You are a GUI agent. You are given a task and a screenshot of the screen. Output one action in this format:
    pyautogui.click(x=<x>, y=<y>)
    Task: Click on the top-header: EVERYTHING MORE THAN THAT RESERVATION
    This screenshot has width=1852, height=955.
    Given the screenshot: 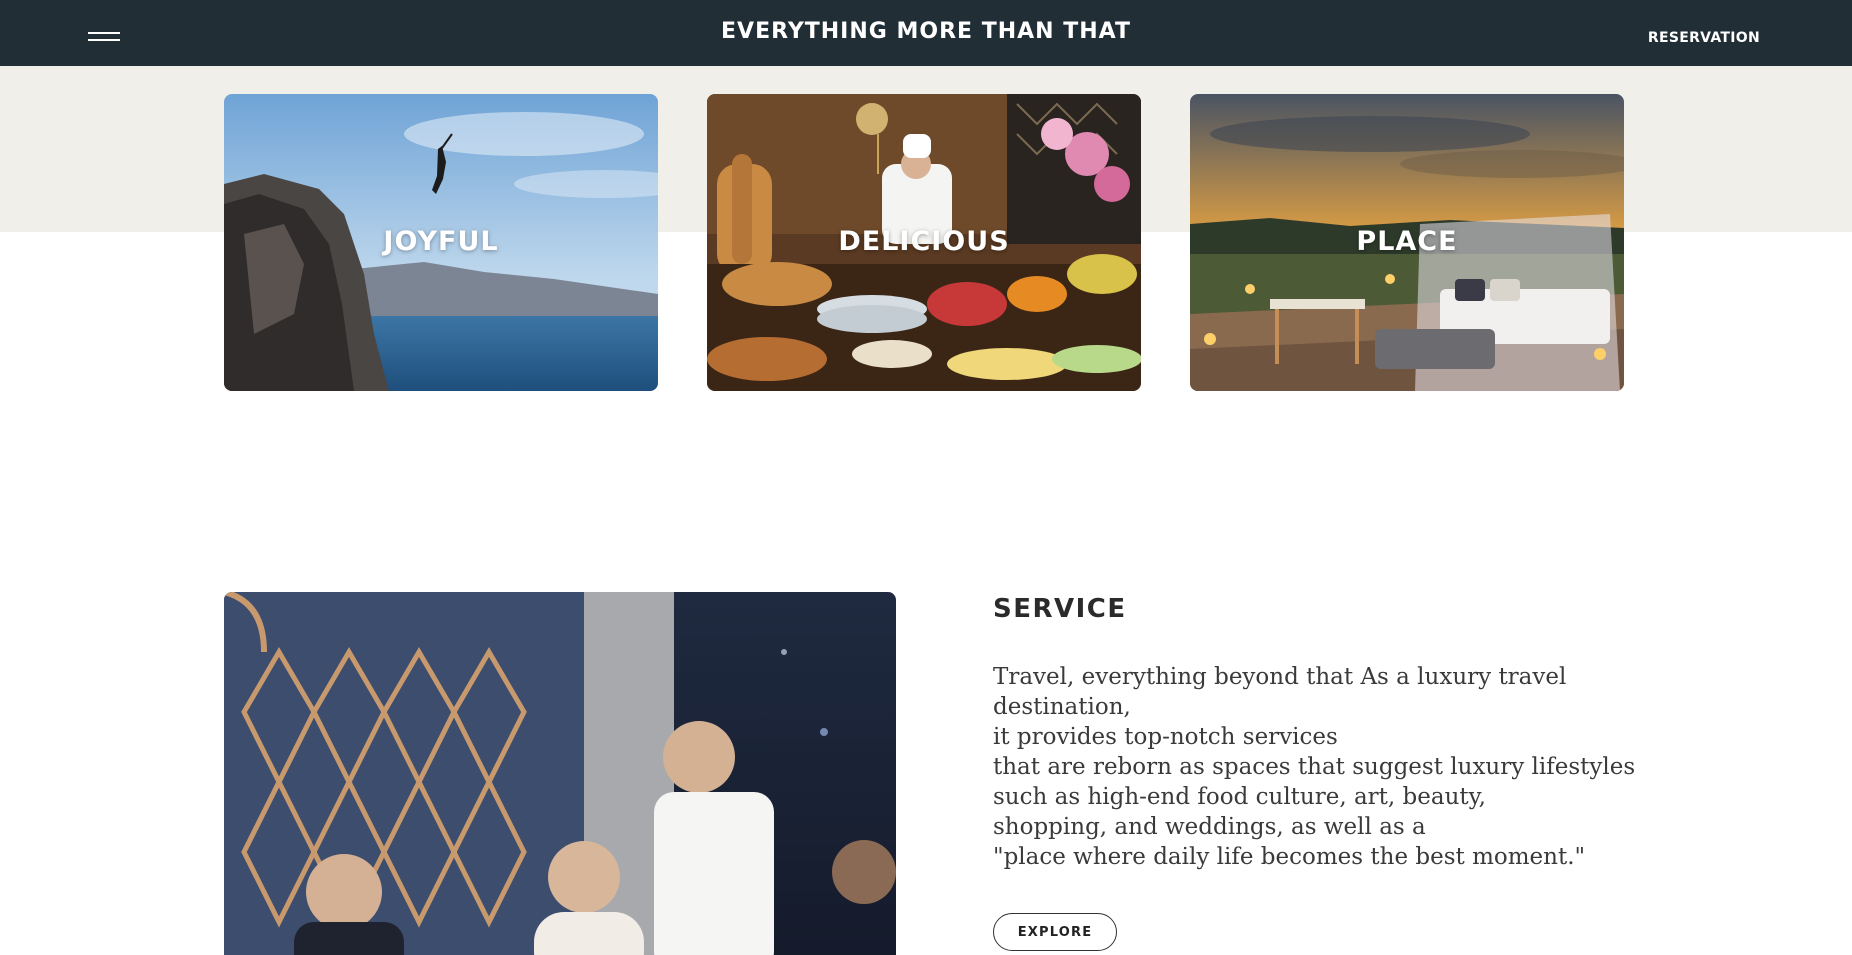 What is the action you would take?
    pyautogui.click(x=926, y=33)
    